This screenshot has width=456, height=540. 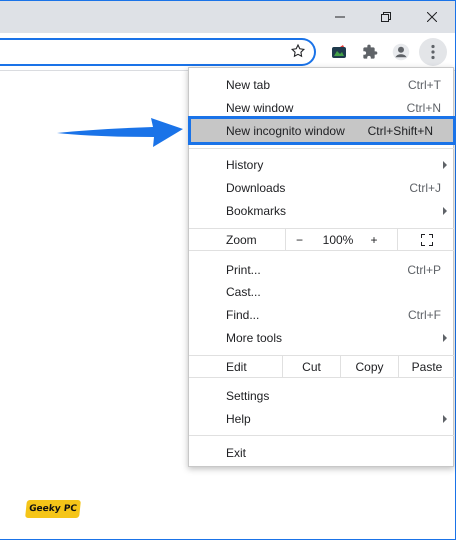 What do you see at coordinates (241, 239) in the screenshot?
I see `zoom-label: Zoom` at bounding box center [241, 239].